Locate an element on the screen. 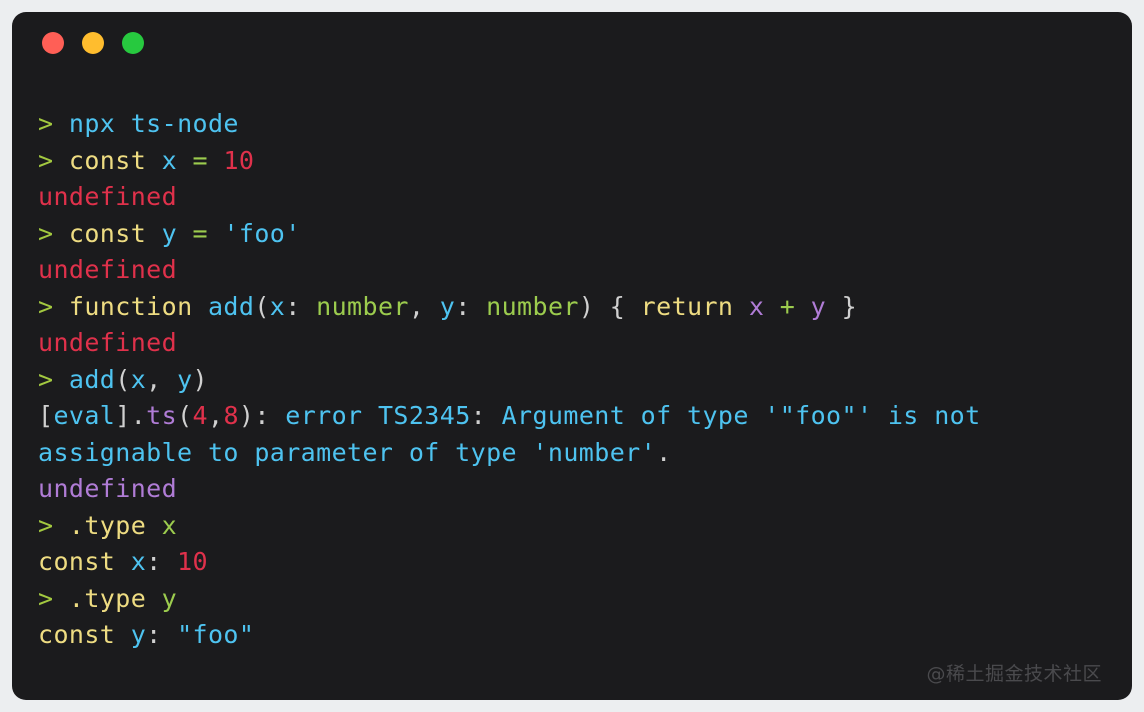 This screenshot has height=712, width=1144. terminal-token: [ is located at coordinates (46, 415).